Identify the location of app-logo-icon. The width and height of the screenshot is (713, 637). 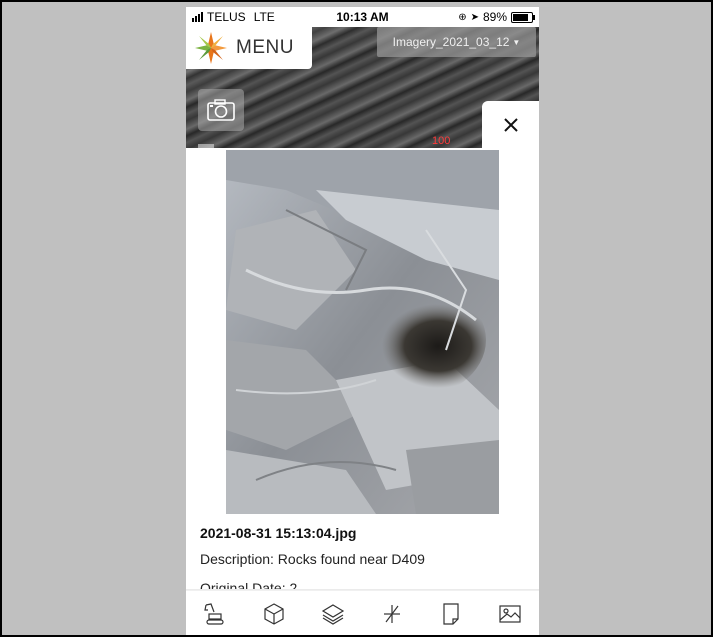
(211, 48).